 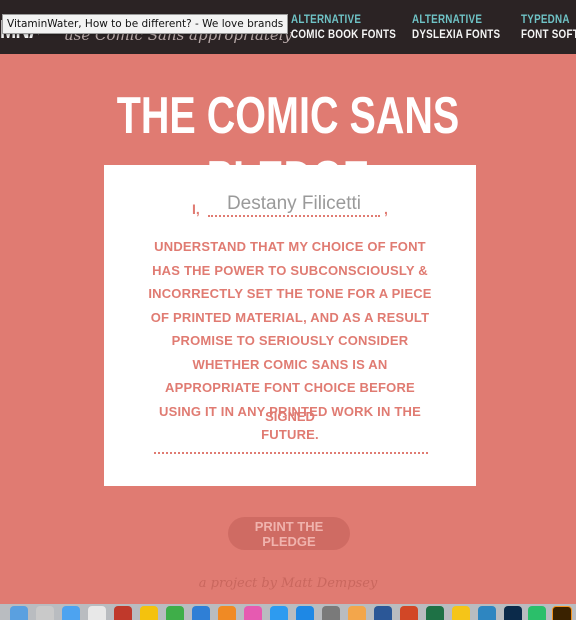 I want to click on nav-label-bottom: DYSLEXIA FONTS, so click(x=456, y=34).